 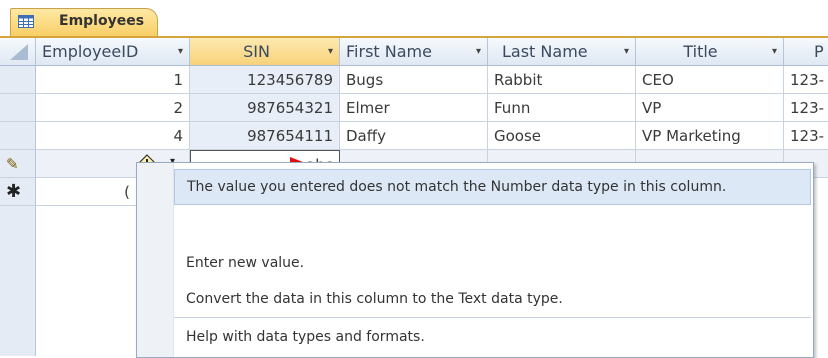 I want to click on cell-title: VP, so click(x=710, y=108).